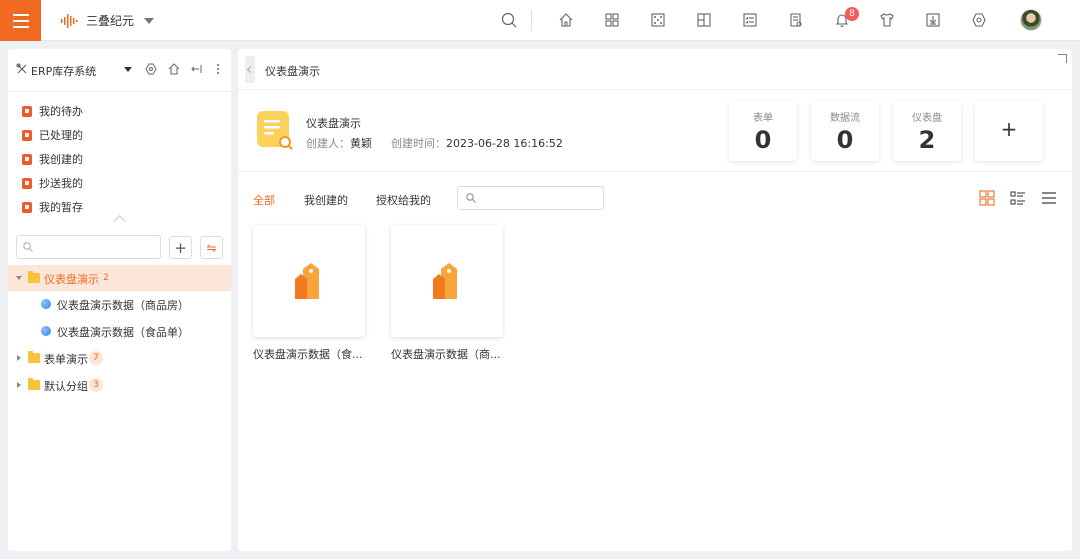  I want to click on quick-item-label: 我的暂存, so click(61, 207).